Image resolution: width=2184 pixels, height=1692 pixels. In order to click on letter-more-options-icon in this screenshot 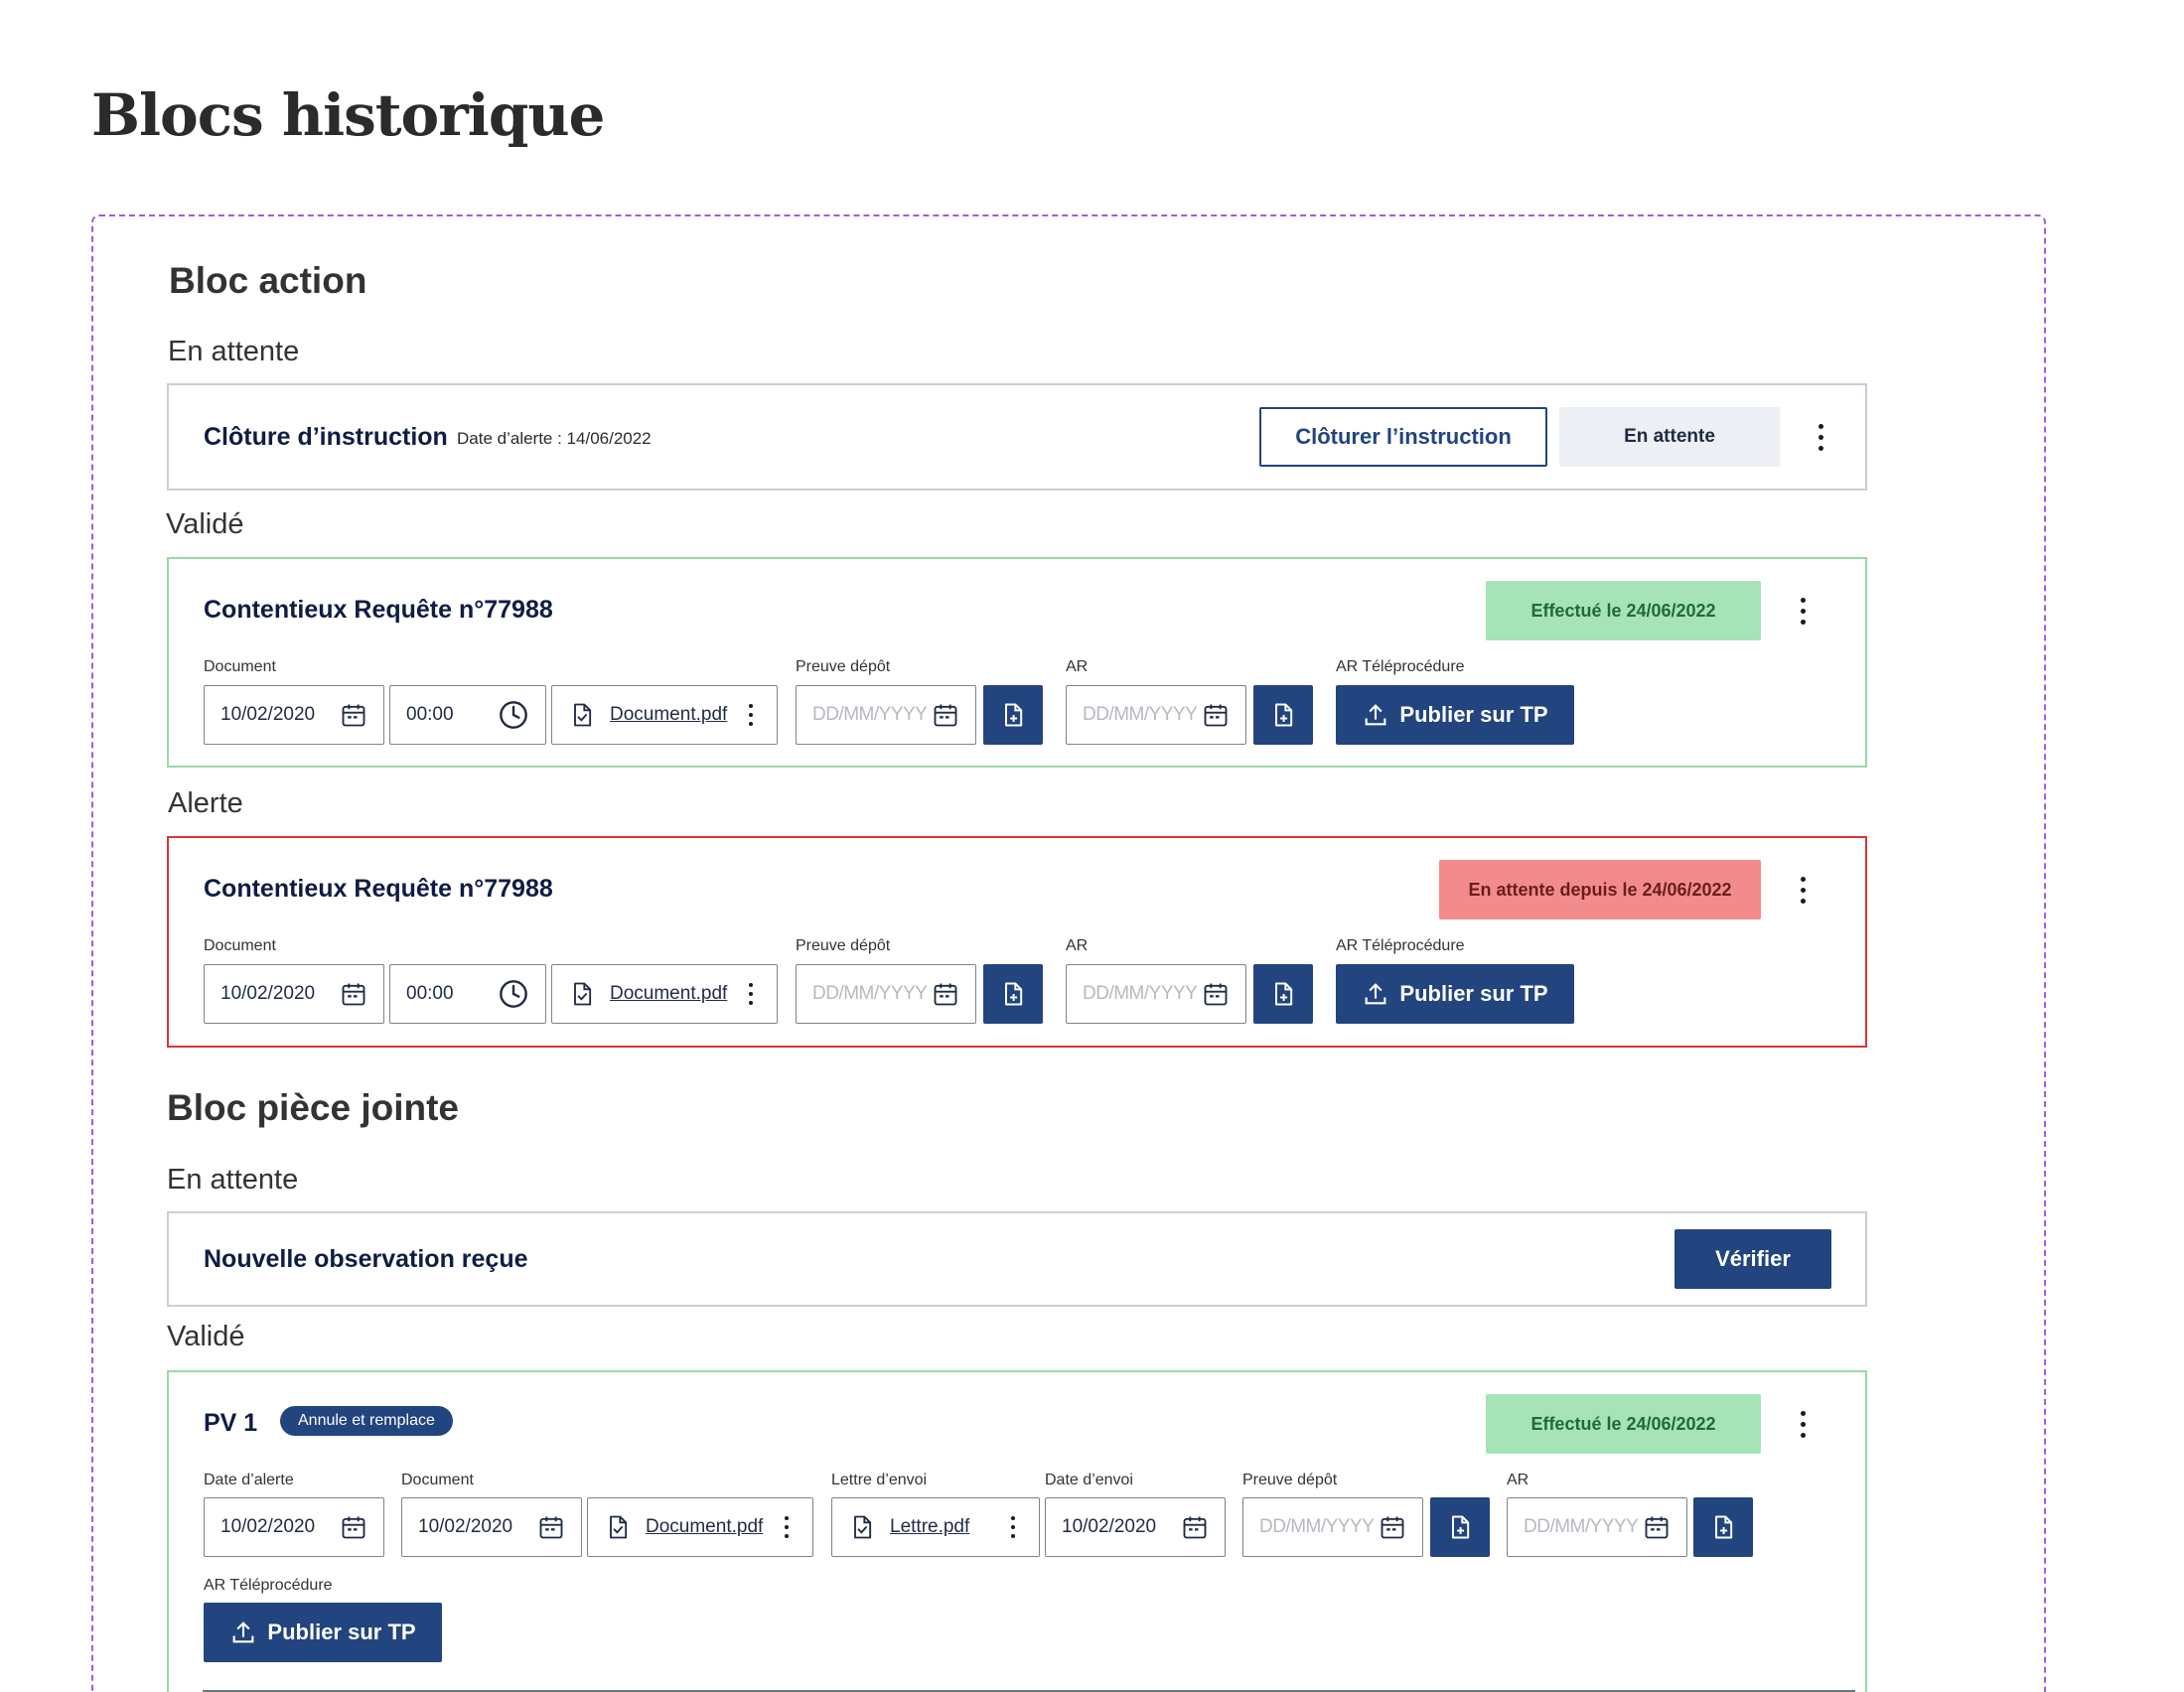, I will do `click(1013, 1527)`.